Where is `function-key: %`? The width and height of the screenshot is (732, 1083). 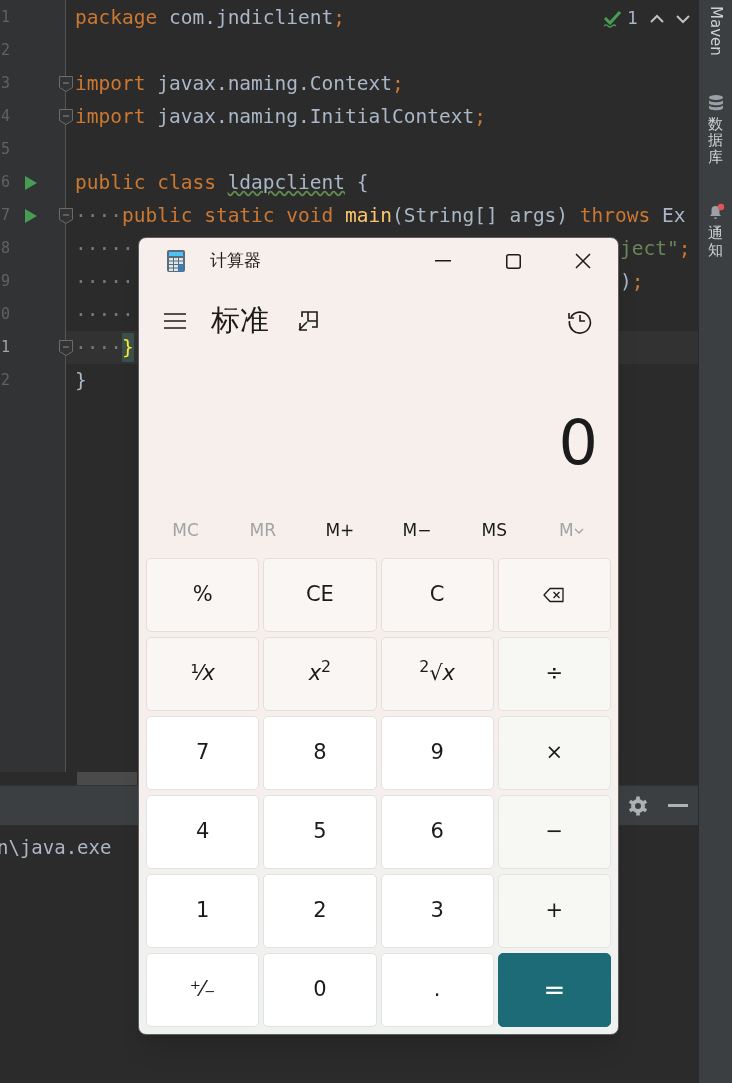
function-key: % is located at coordinates (203, 595).